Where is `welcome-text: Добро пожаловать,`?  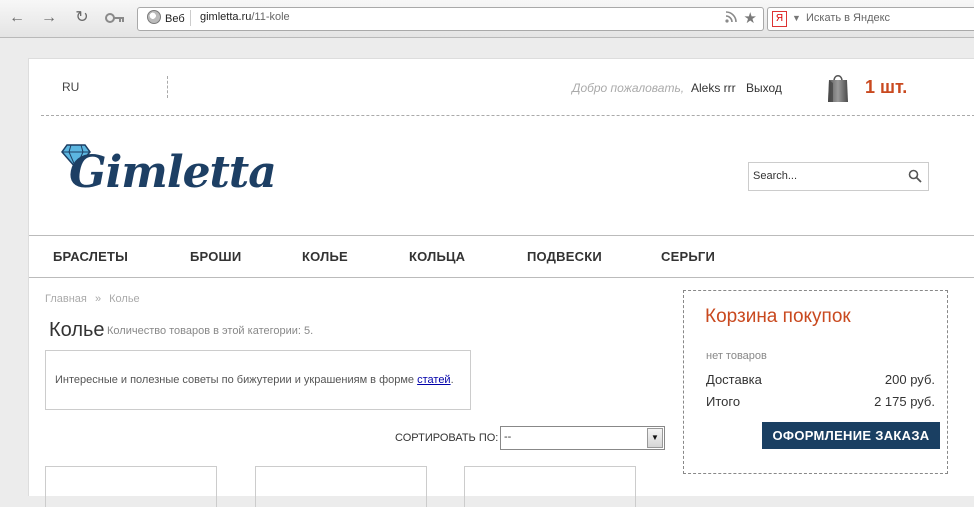
welcome-text: Добро пожаловать, is located at coordinates (628, 88).